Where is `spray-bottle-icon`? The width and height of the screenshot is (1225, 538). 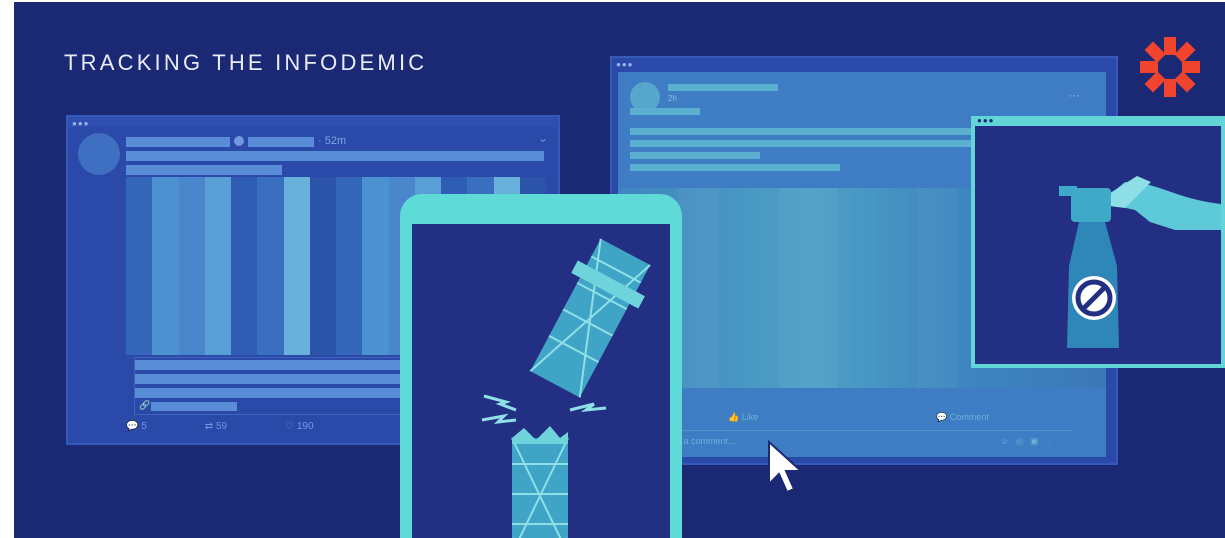
spray-bottle-icon is located at coordinates (1140, 262).